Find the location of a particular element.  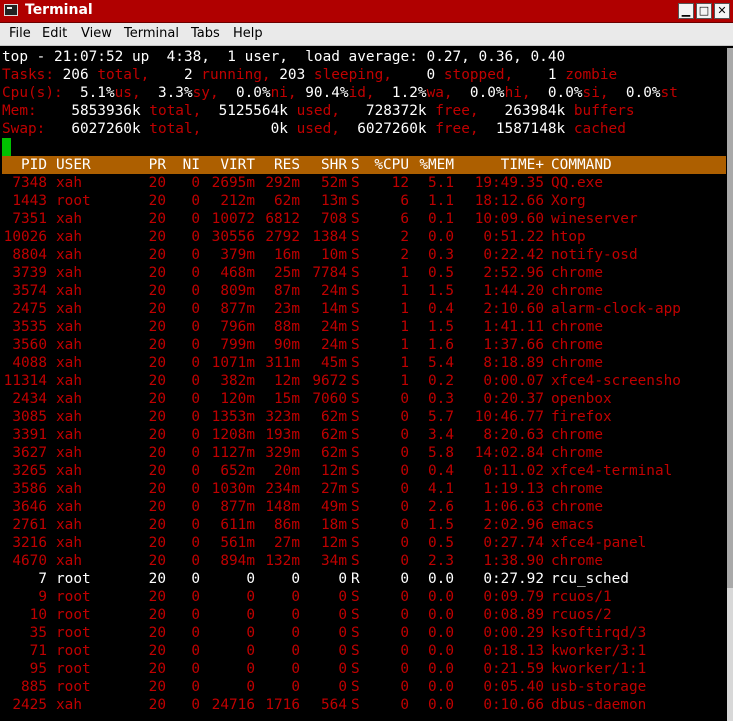

maximize-button: □ is located at coordinates (704, 11).